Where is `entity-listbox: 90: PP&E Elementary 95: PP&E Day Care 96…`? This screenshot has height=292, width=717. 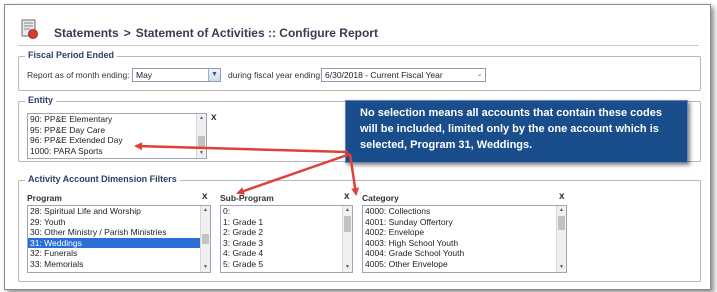
entity-listbox: 90: PP&E Elementary 95: PP&E Day Care 96… is located at coordinates (117, 136).